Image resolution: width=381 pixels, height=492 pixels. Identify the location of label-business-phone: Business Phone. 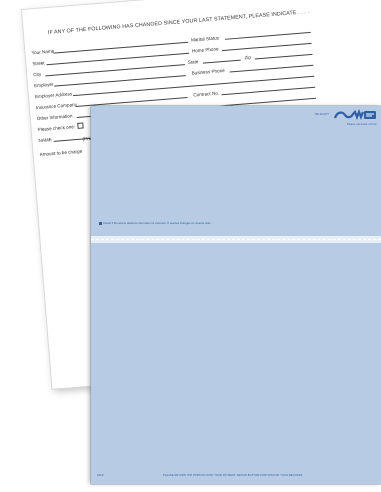
(208, 71).